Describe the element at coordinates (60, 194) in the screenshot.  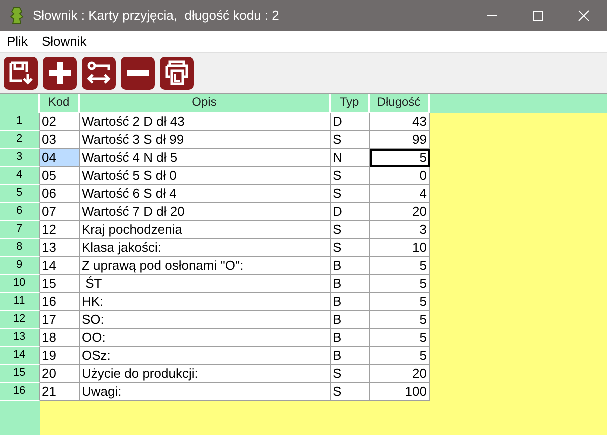
I see `table-cell: 06` at that location.